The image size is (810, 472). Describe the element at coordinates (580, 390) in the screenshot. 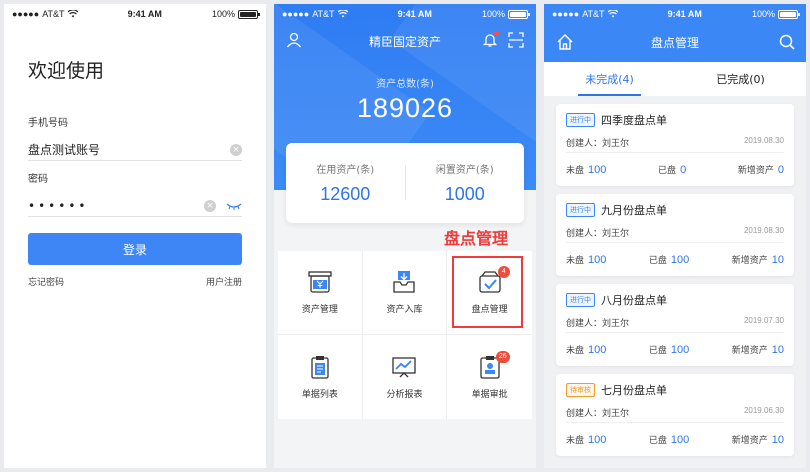

I see `status-badge: 待审核` at that location.